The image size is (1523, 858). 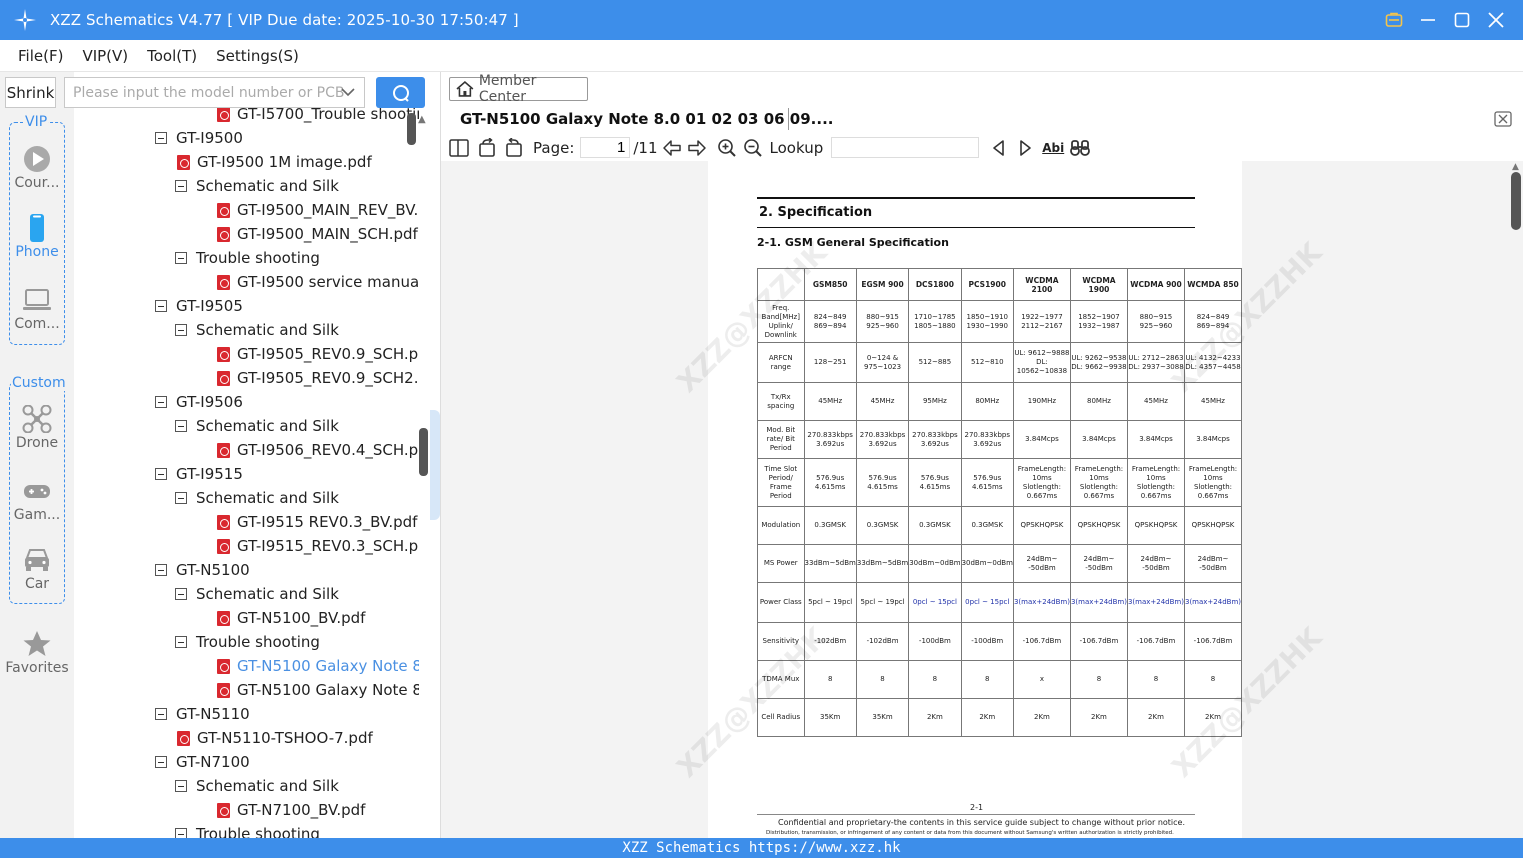 I want to click on menu-vip: VIP(V), so click(x=105, y=56).